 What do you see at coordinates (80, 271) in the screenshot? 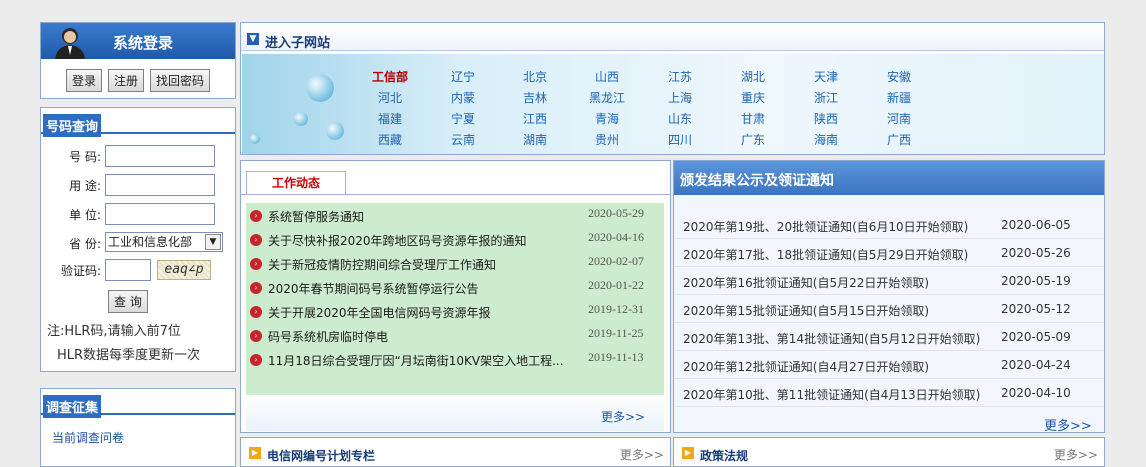
I see `captcha-label: 验证码:` at bounding box center [80, 271].